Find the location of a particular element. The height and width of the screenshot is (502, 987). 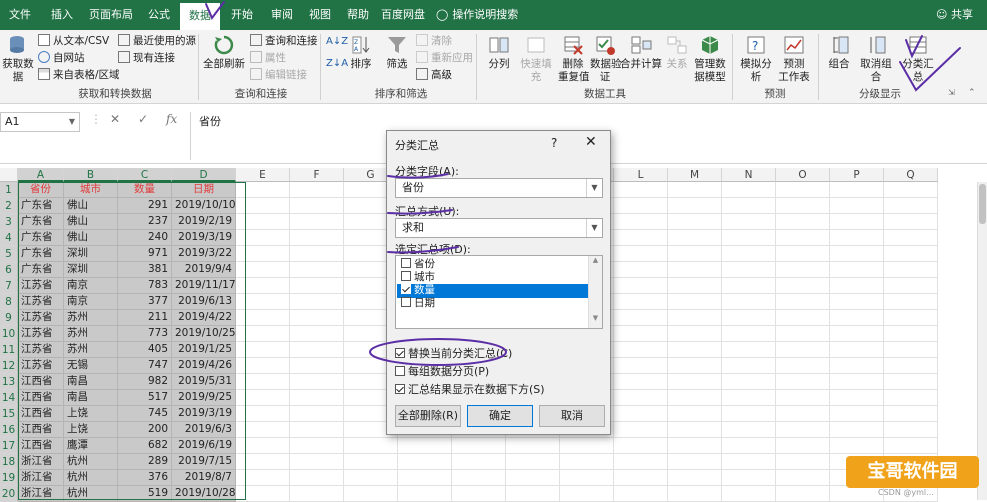

list-item: 省份 is located at coordinates (493, 265).